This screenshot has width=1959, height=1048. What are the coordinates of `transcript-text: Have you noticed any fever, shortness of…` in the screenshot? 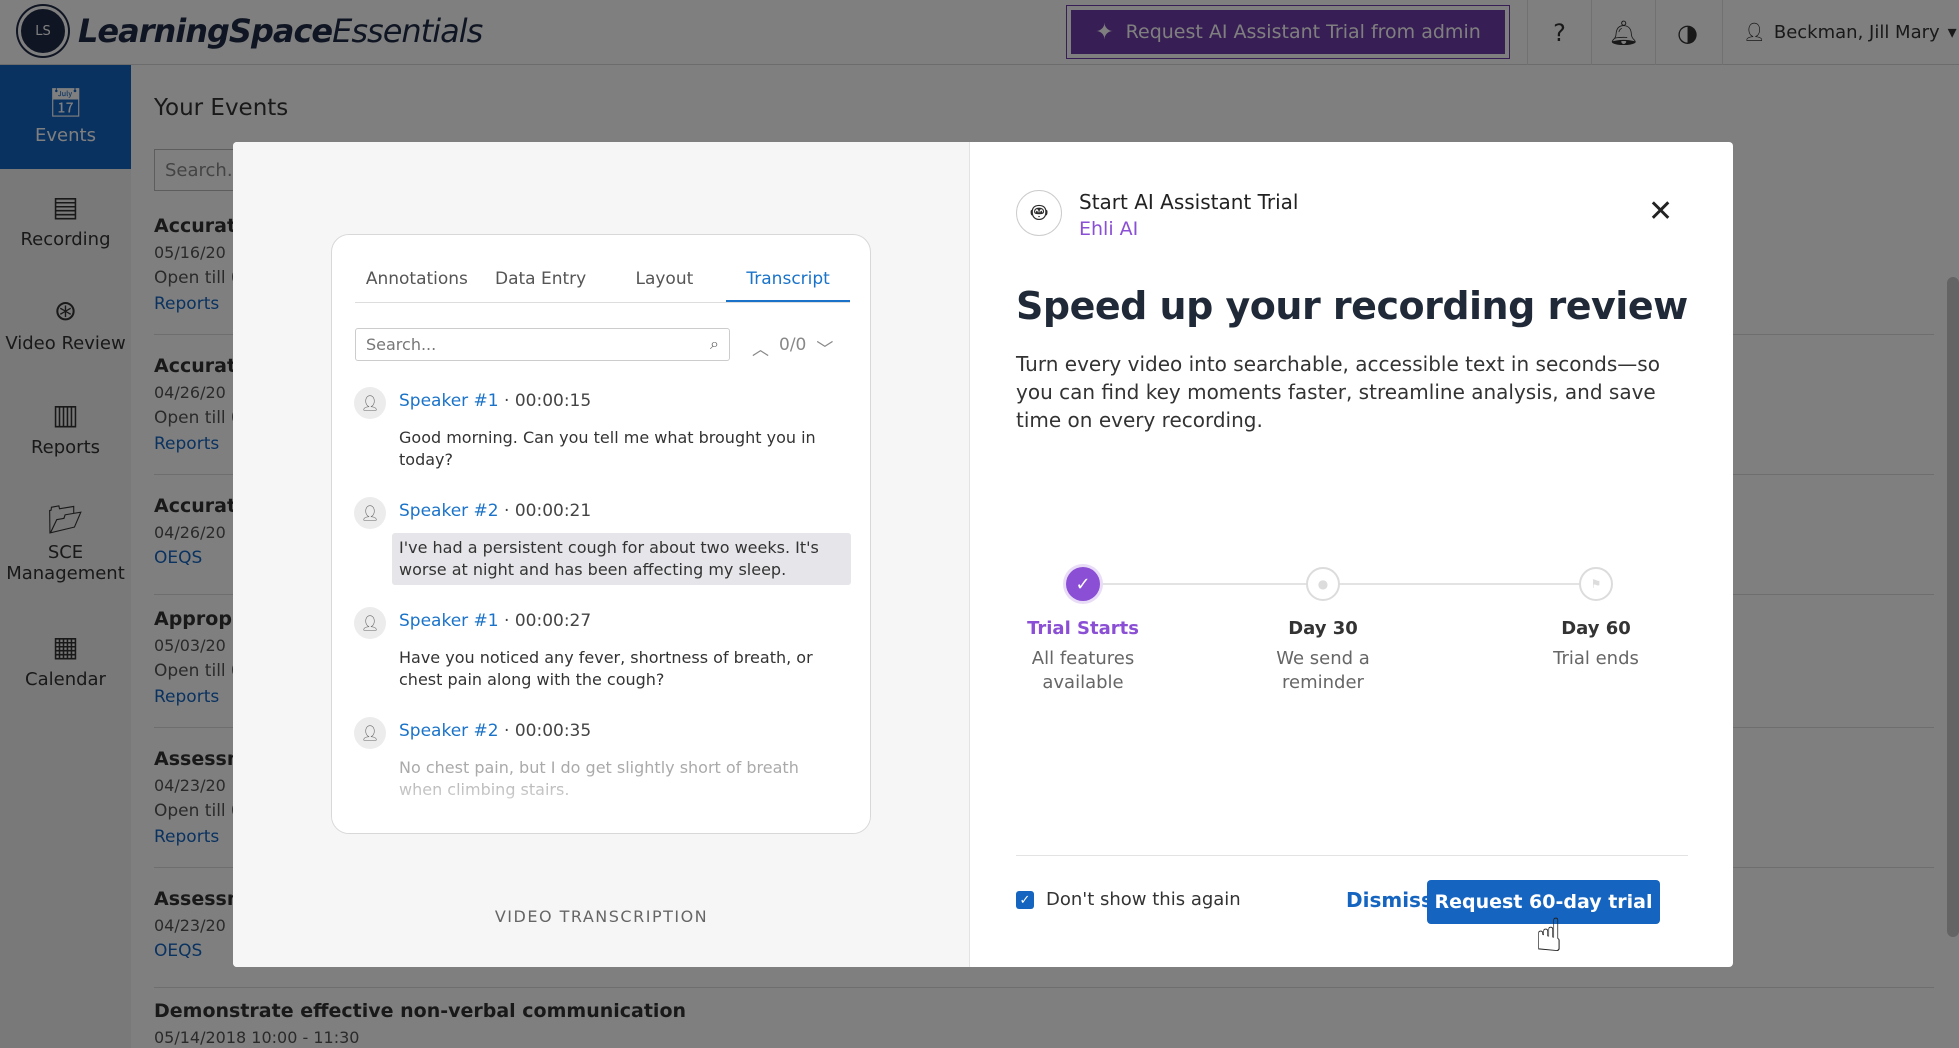 It's located at (606, 668).